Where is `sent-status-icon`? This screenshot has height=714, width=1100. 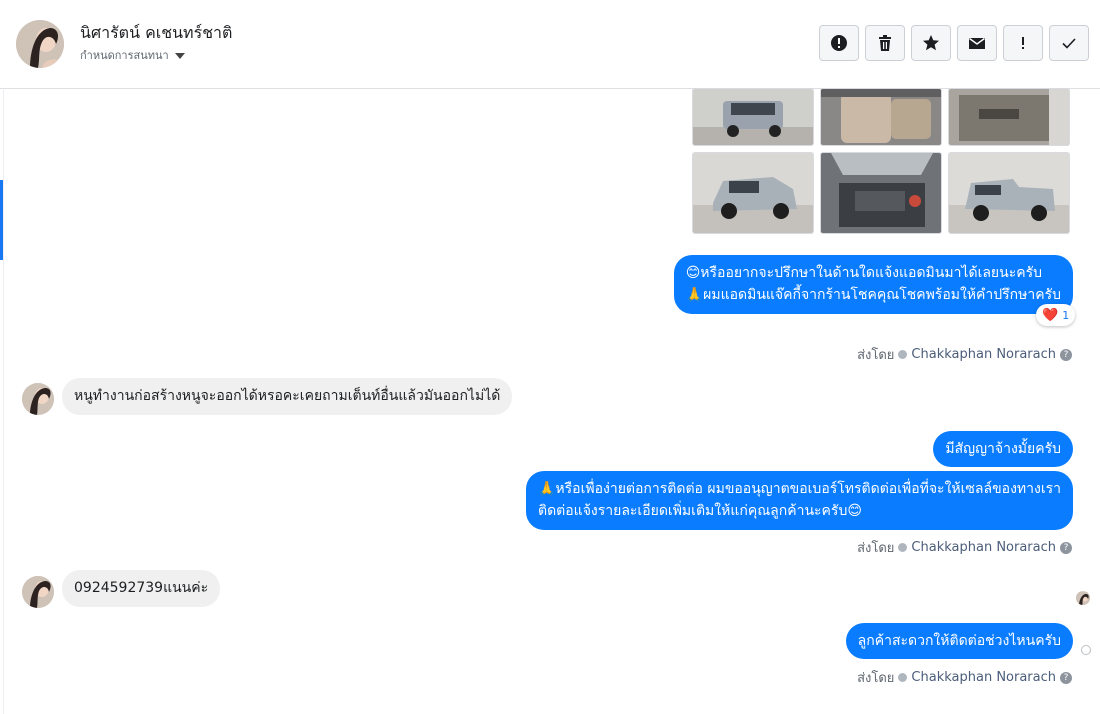
sent-status-icon is located at coordinates (1086, 650).